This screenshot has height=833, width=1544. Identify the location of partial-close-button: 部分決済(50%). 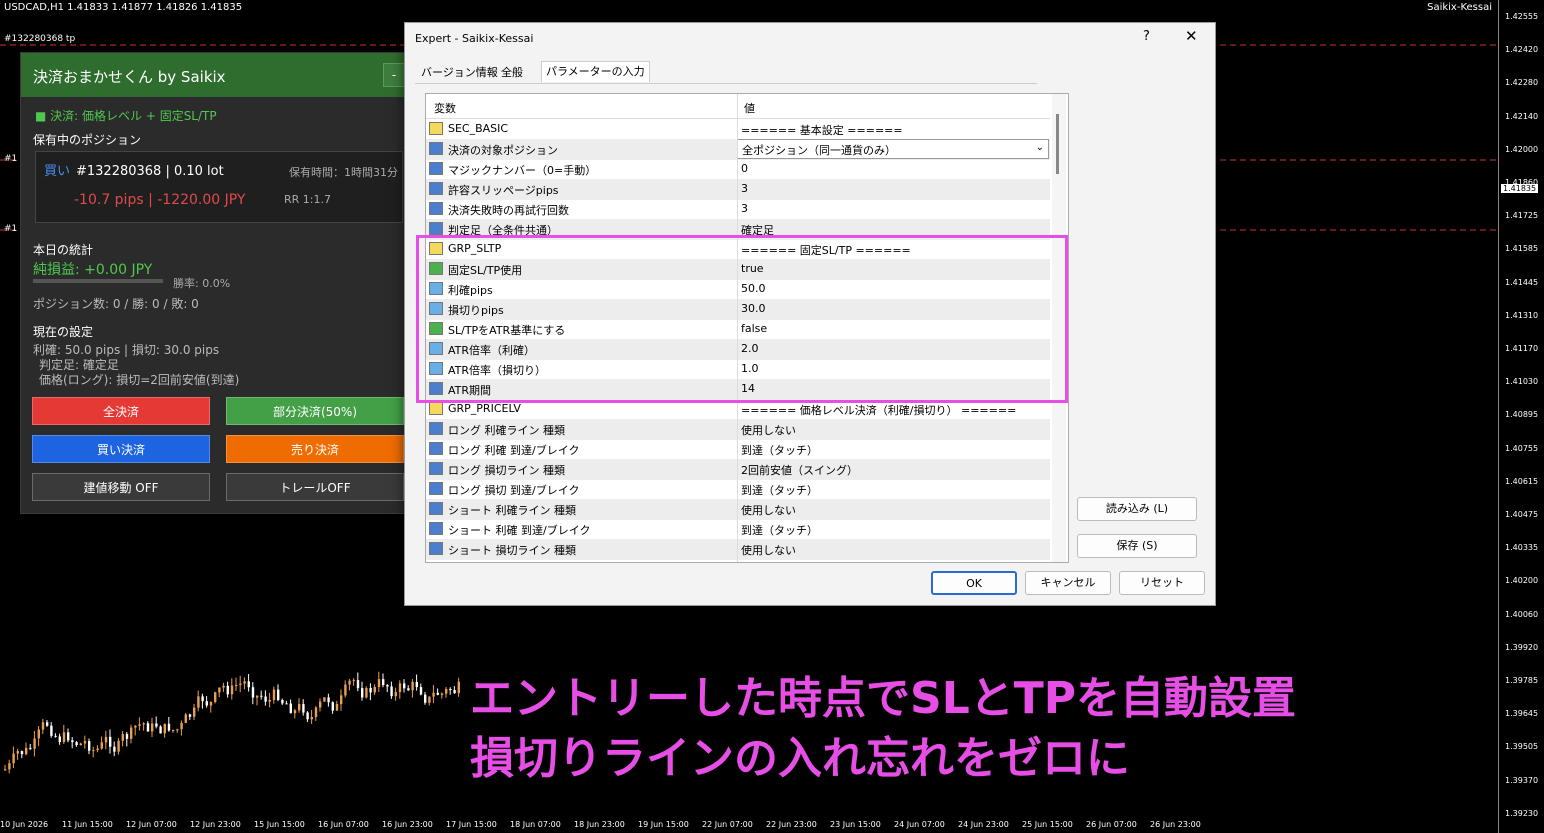
(315, 411).